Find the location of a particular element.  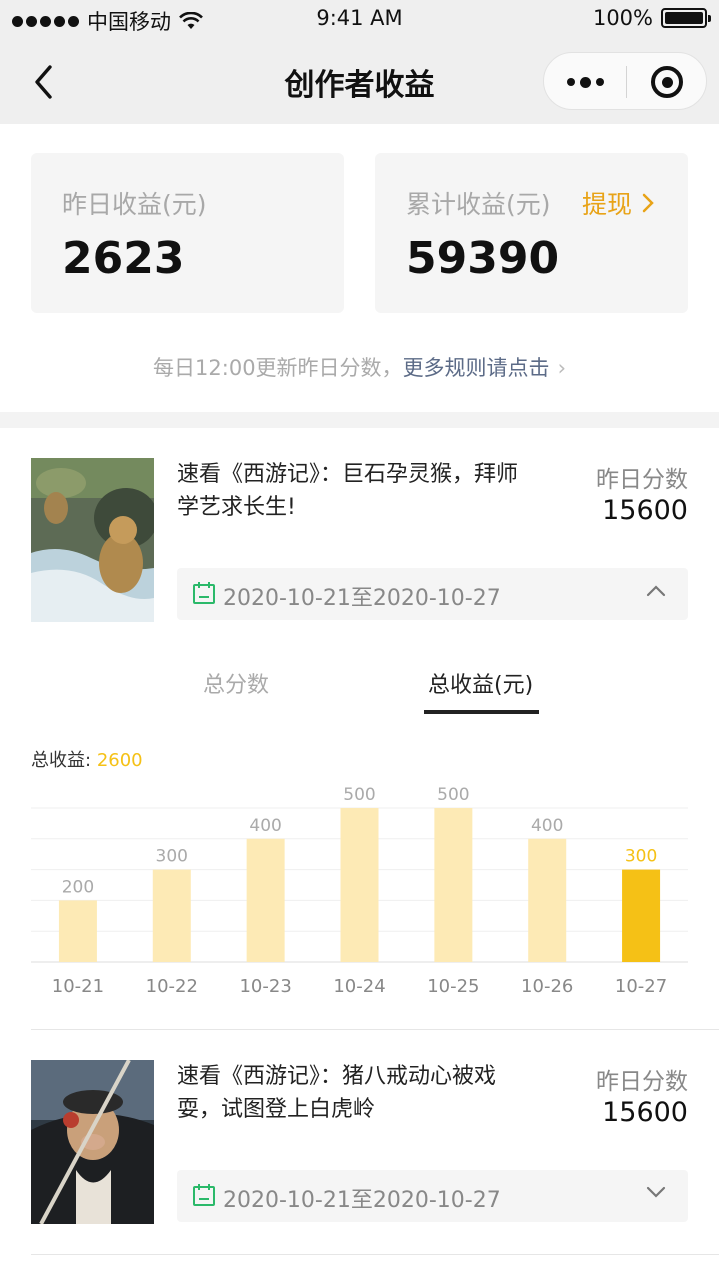

close-miniprogram-button is located at coordinates (667, 82).